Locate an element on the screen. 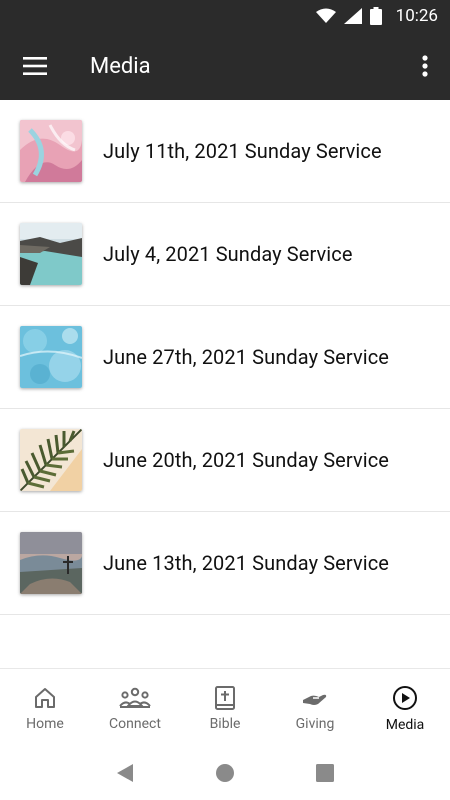 This screenshot has height=800, width=450. media-item-title: July 4, 2021 Sunday Service is located at coordinates (228, 254).